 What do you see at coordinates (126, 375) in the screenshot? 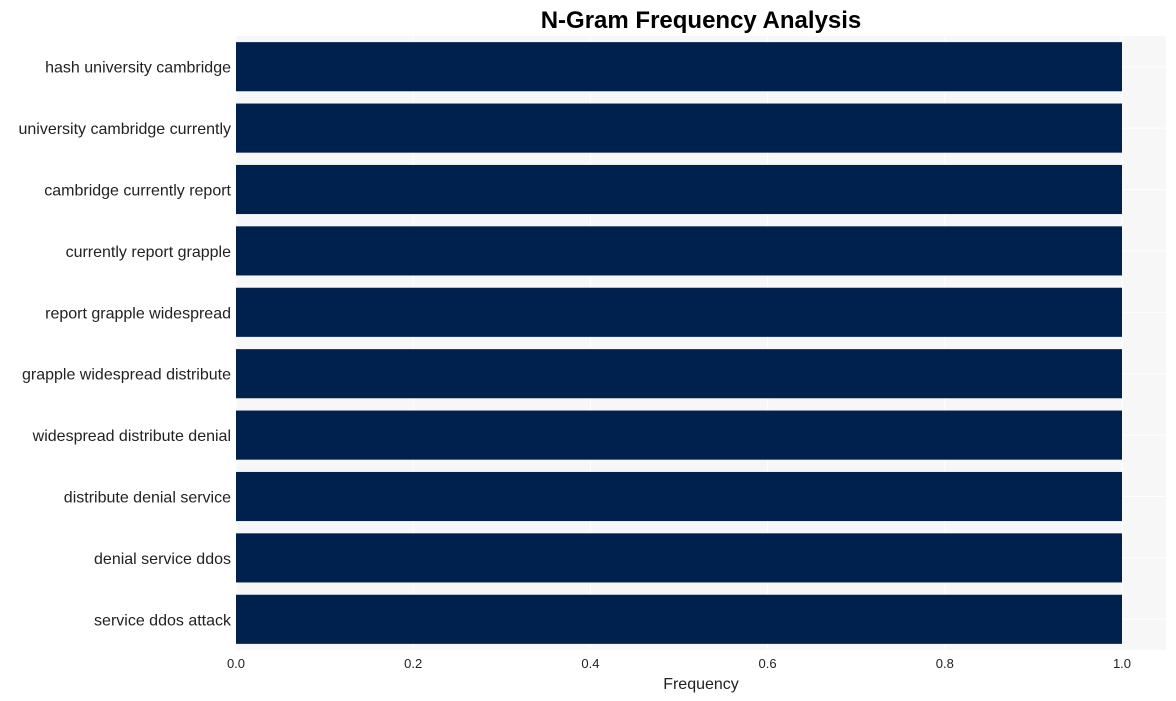
I see `y-tick-label: grapple widespread distribute` at bounding box center [126, 375].